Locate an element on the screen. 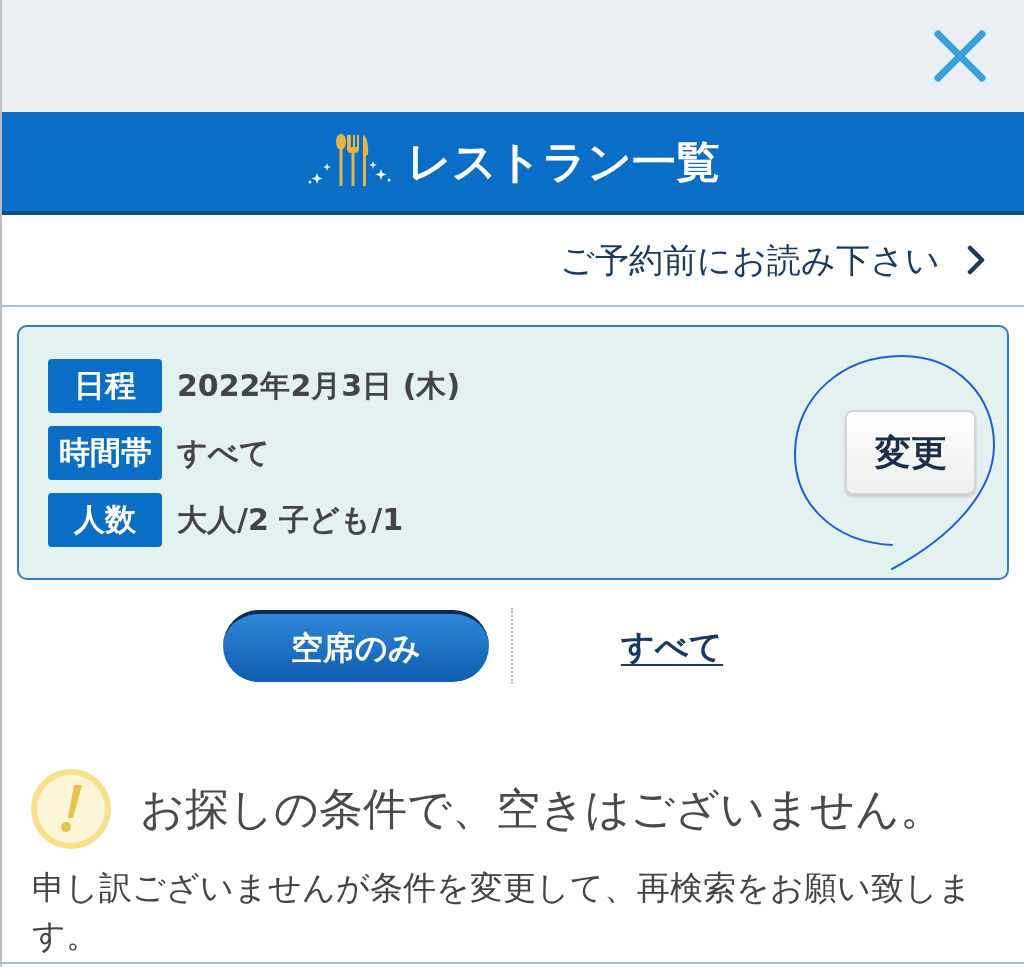 Image resolution: width=1024 pixels, height=967 pixels. condition-value: 大人/2 子ども/1 is located at coordinates (290, 519).